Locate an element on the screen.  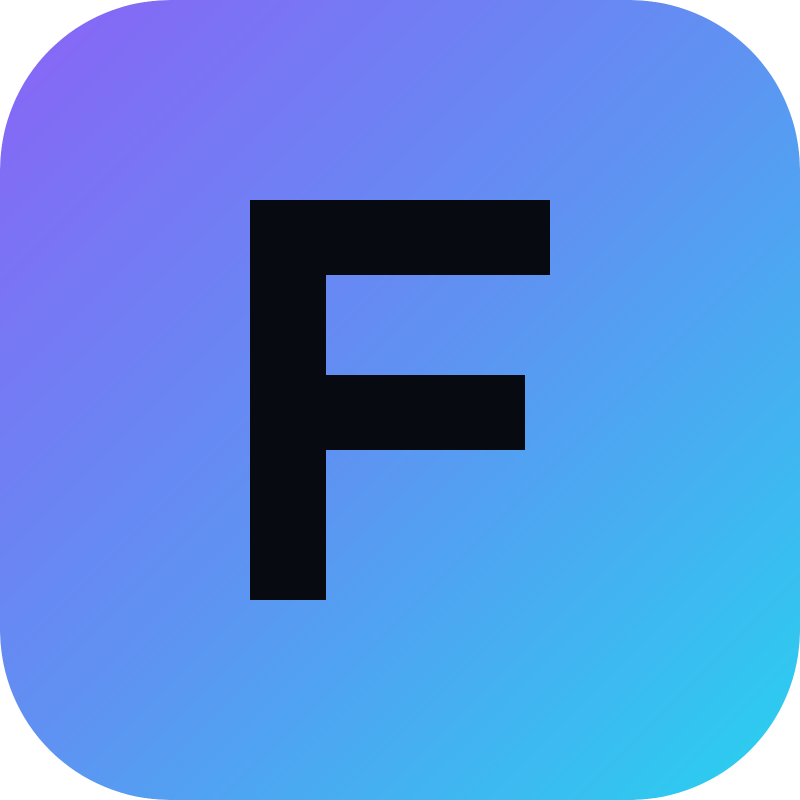
letter-f-top-bar is located at coordinates (400, 237).